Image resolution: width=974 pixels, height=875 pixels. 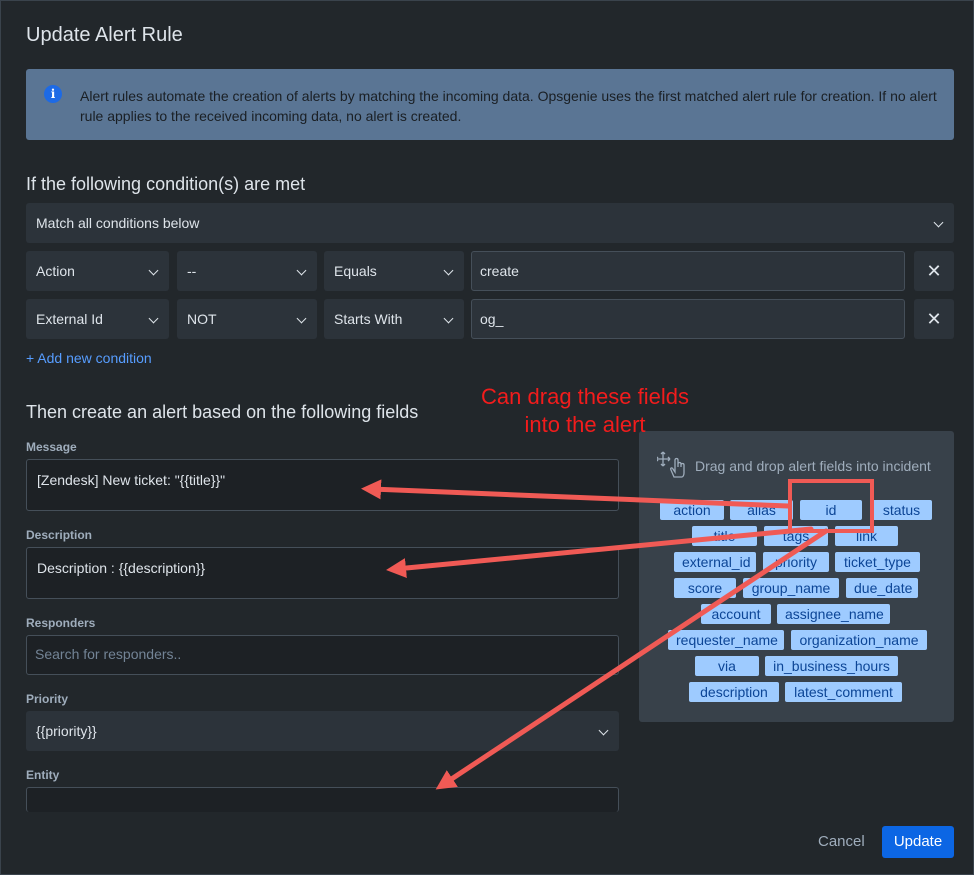 What do you see at coordinates (322, 731) in the screenshot?
I see `priority-select: {{priority}}` at bounding box center [322, 731].